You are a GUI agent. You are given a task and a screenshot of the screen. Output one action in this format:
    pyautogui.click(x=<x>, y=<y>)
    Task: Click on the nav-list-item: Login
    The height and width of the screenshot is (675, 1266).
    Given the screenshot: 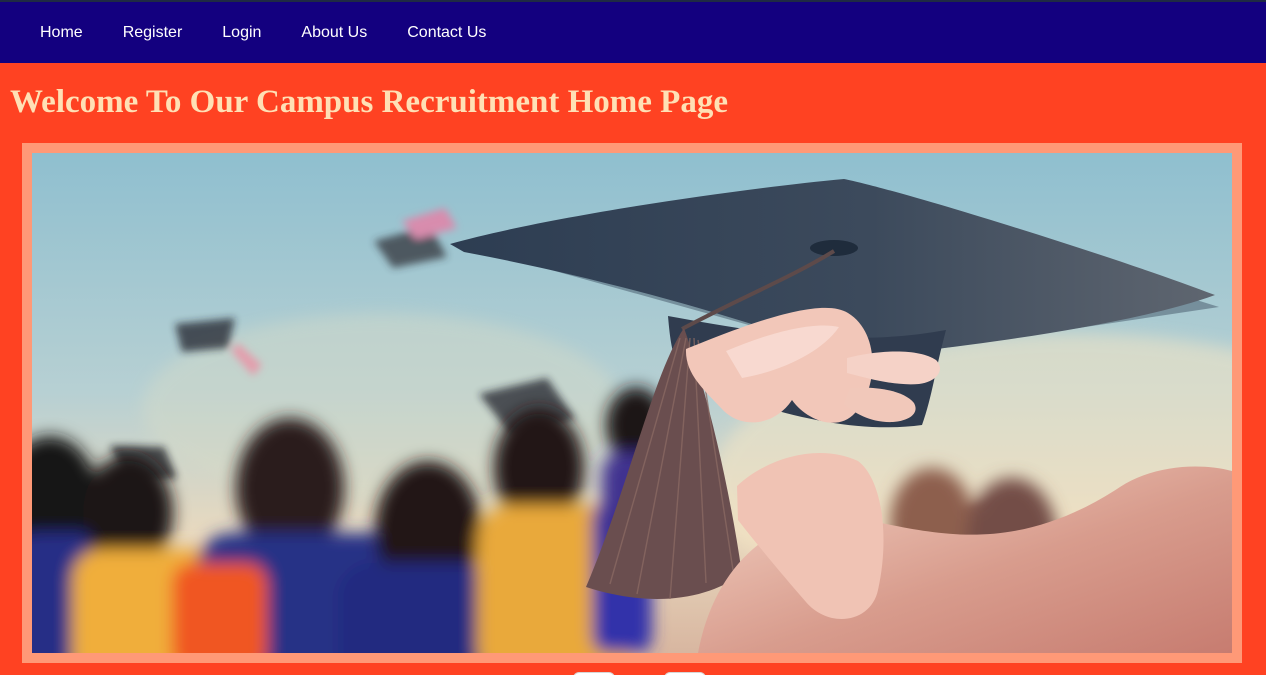 What is the action you would take?
    pyautogui.click(x=241, y=33)
    